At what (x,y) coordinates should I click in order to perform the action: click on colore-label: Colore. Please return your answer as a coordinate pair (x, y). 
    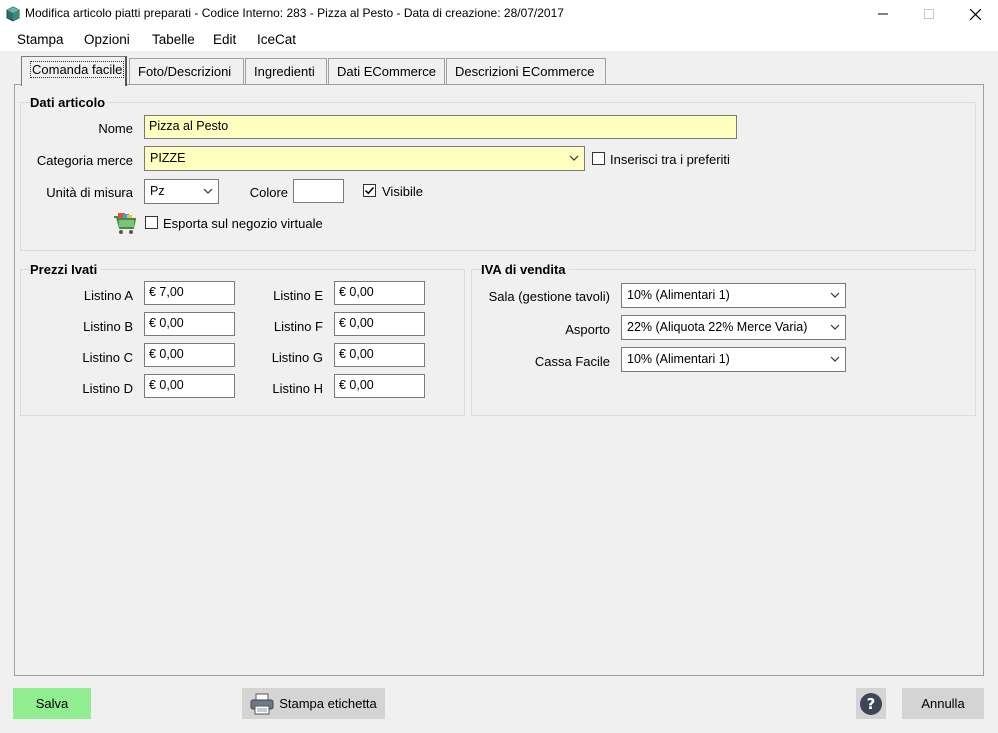
    Looking at the image, I should click on (268, 192).